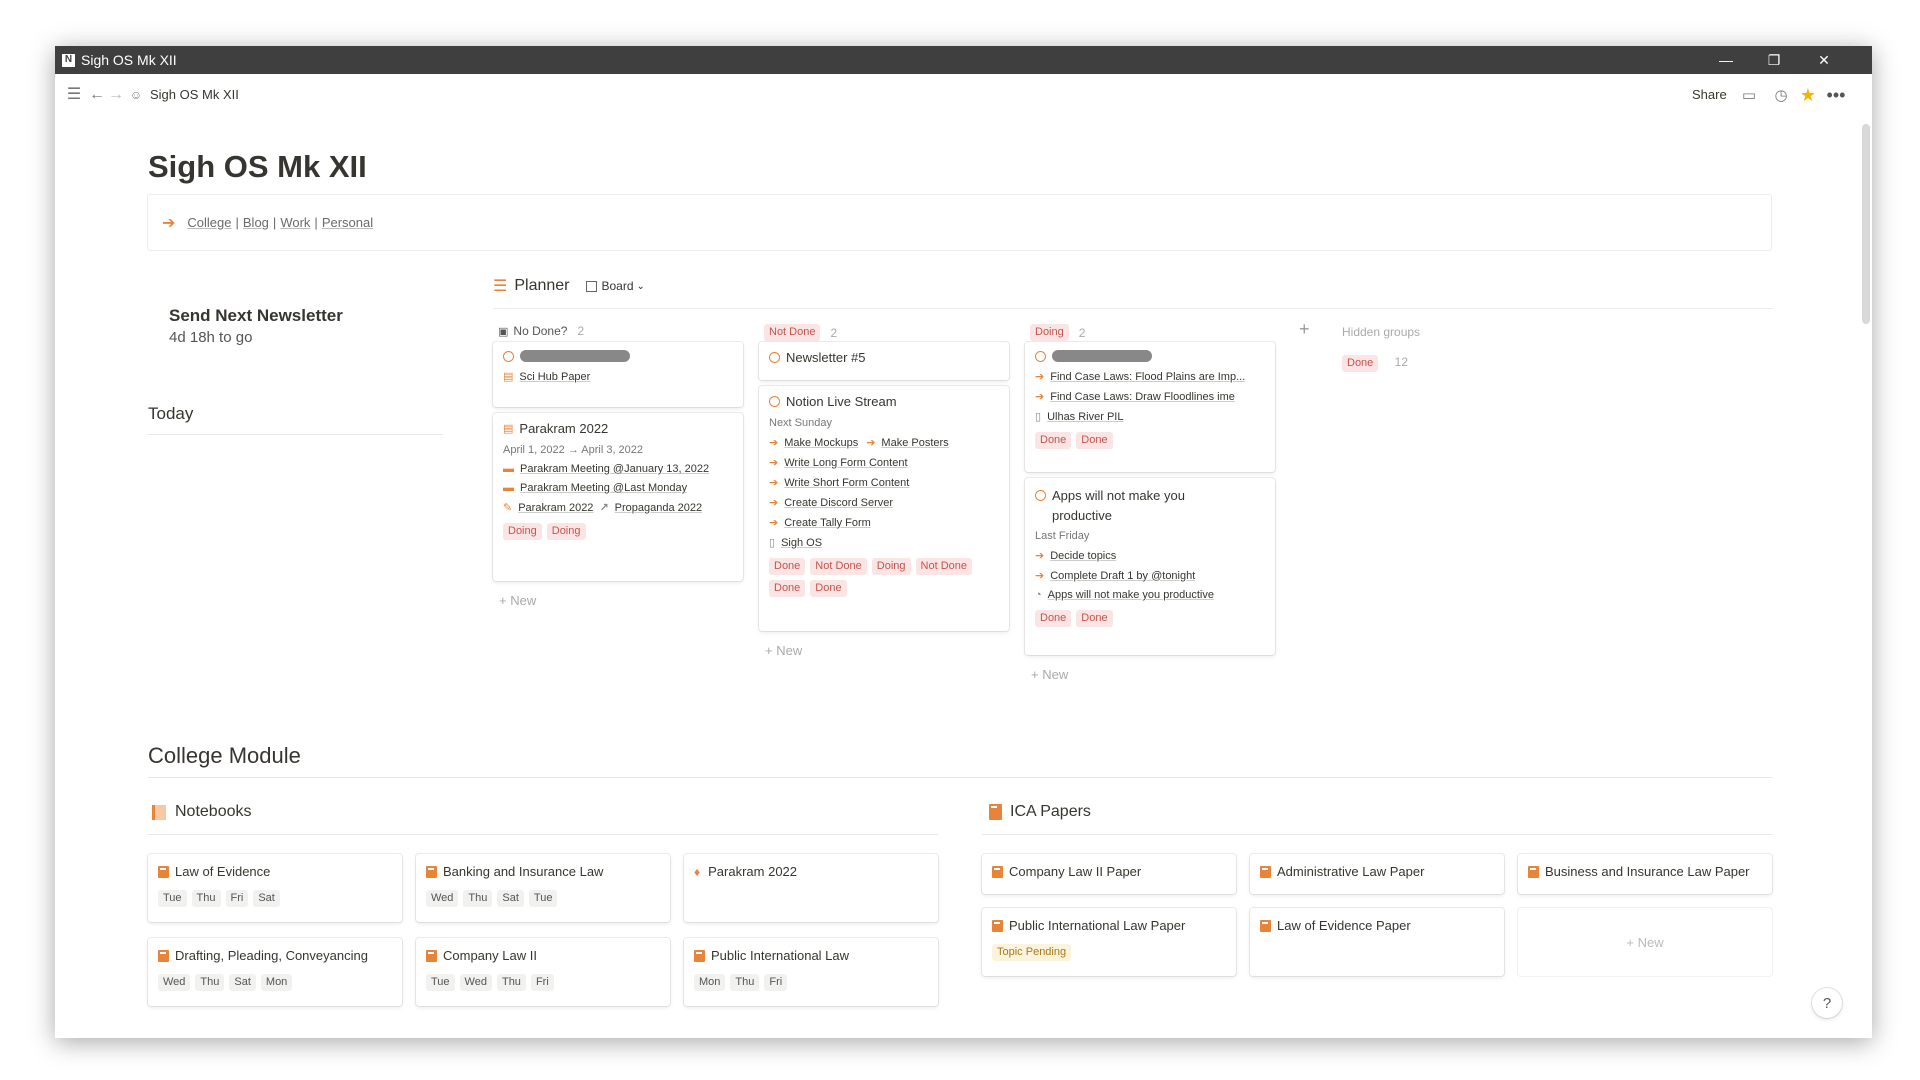  Describe the element at coordinates (1381, 332) in the screenshot. I see `hidden-groups-label: Hidden groups` at that location.